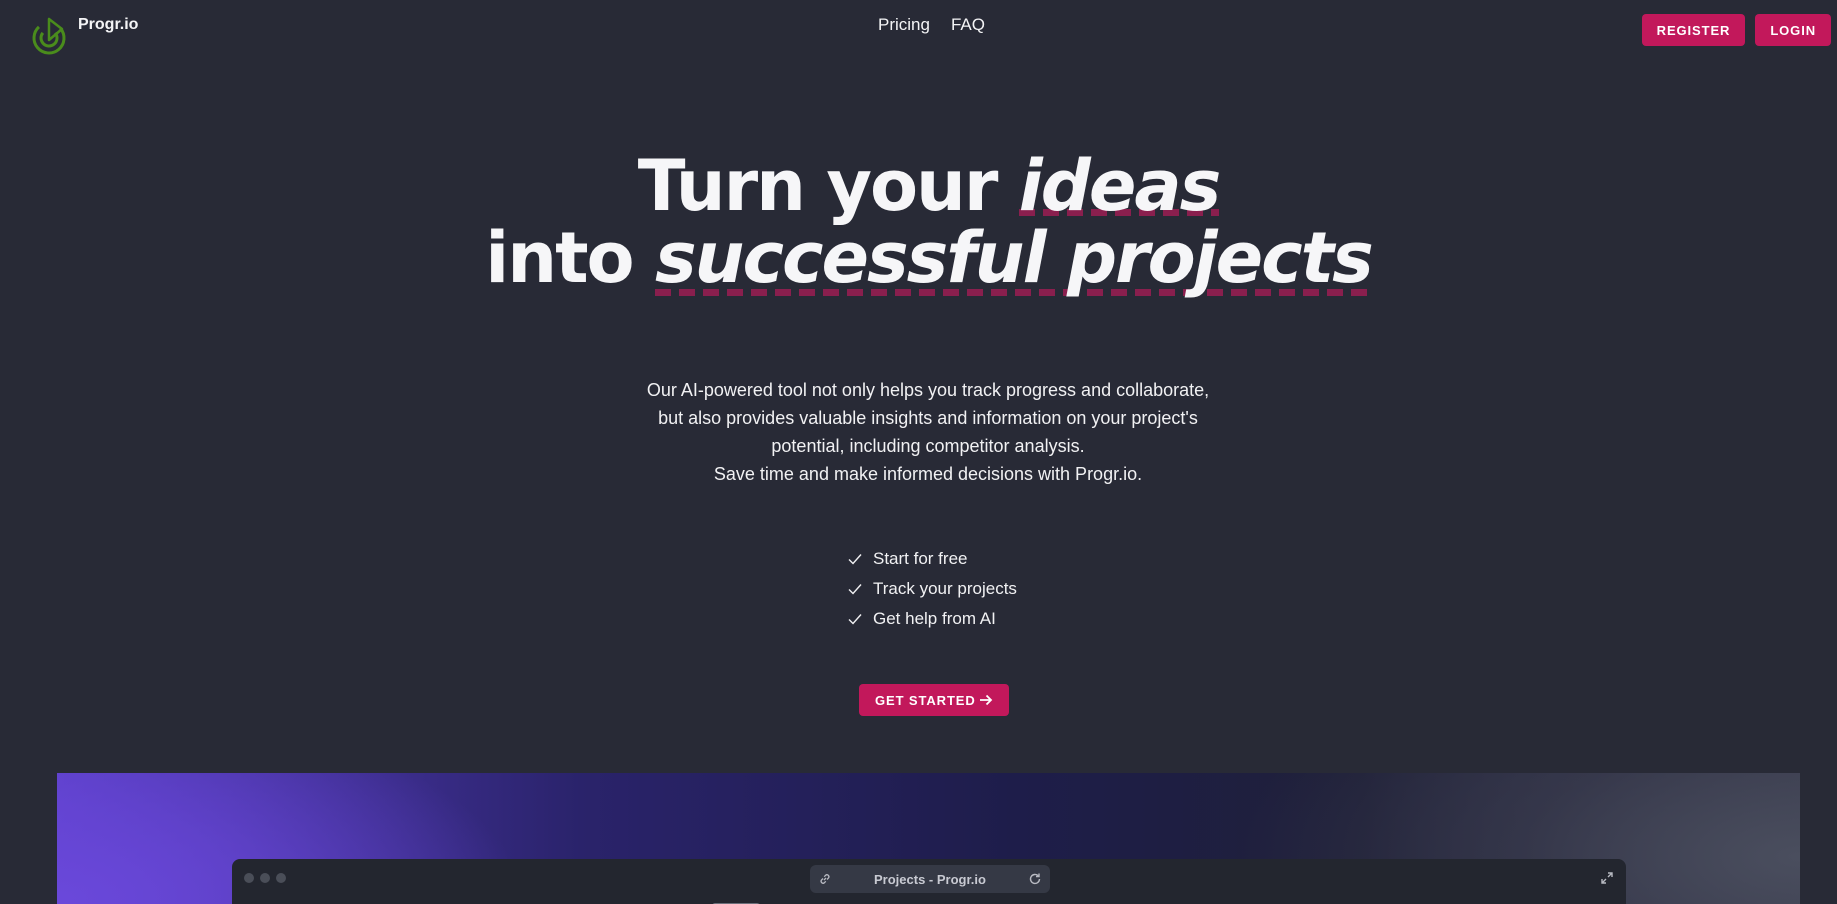  Describe the element at coordinates (825, 879) in the screenshot. I see `link-icon` at that location.